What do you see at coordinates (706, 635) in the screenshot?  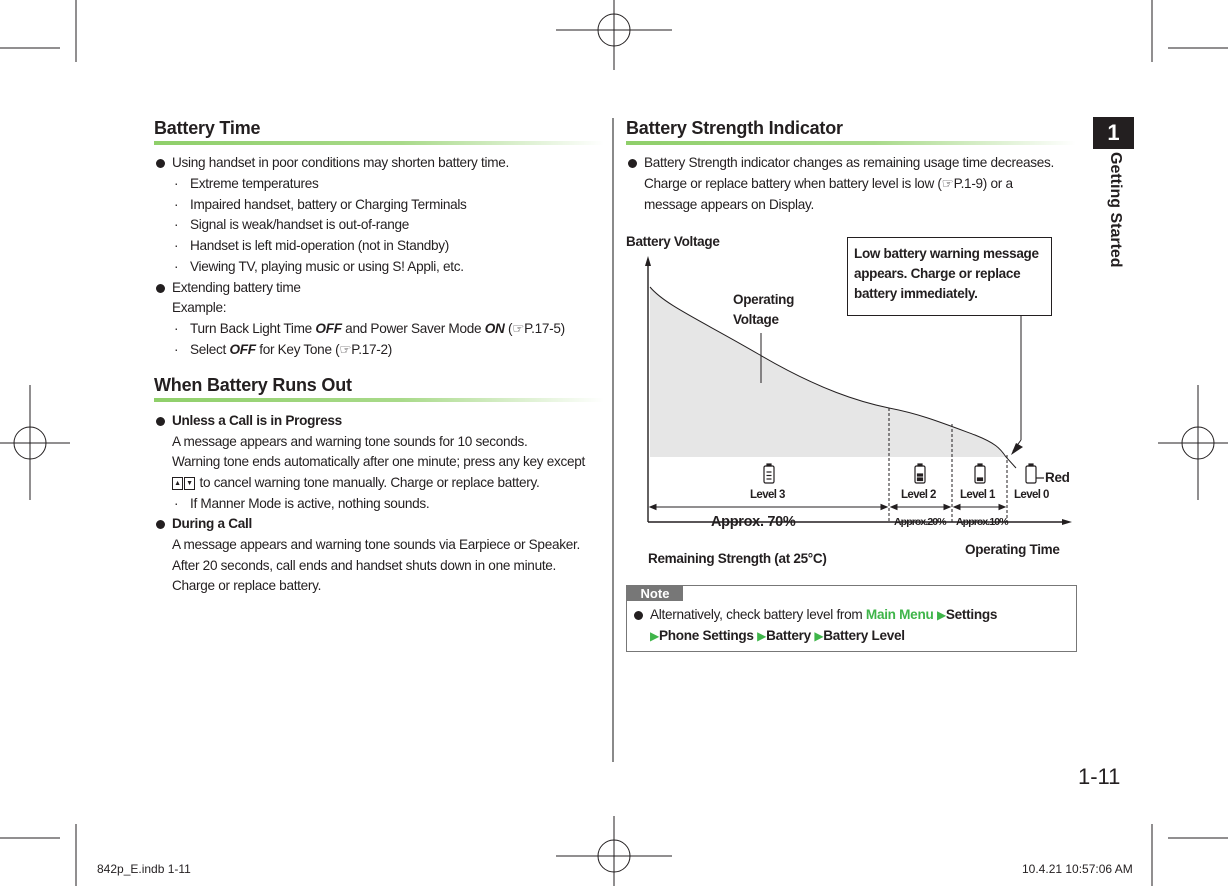 I see `menu-path-item: Phone Settings` at bounding box center [706, 635].